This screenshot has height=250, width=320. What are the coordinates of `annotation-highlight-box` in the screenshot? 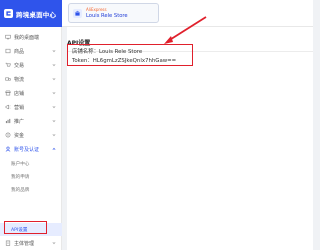 It's located at (25, 227).